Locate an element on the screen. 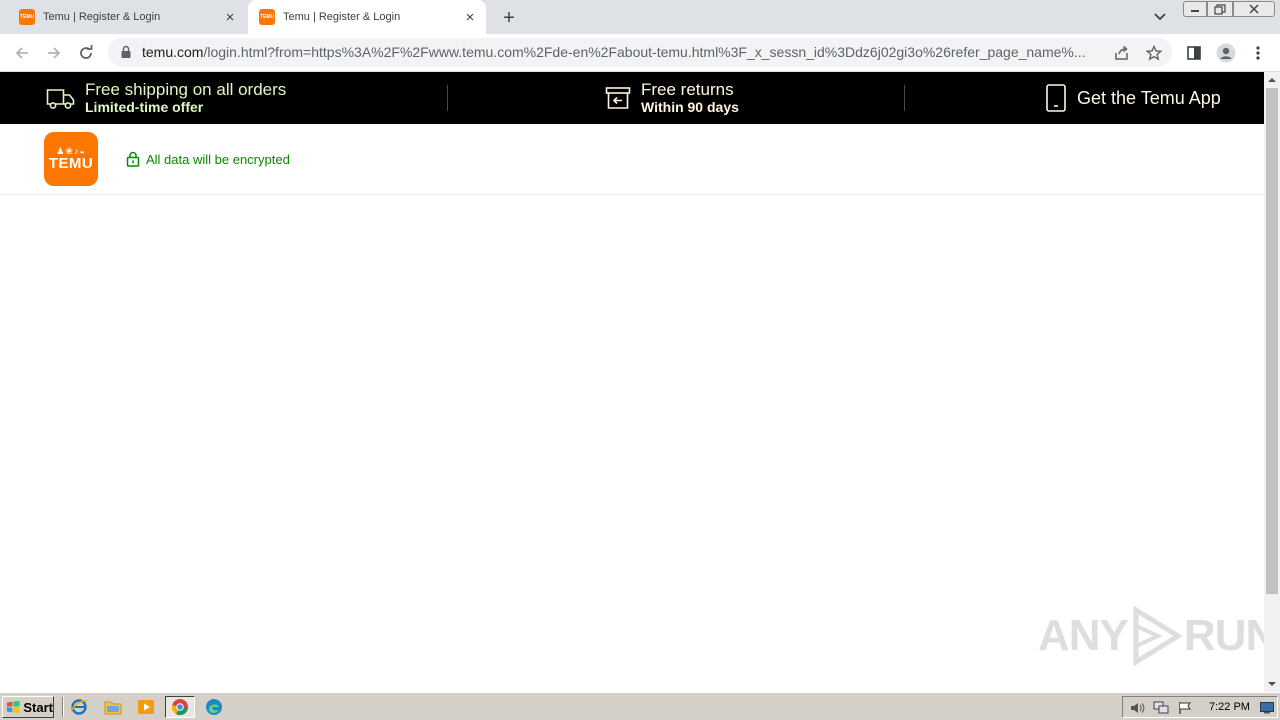  get-app-text: Get the Temu App is located at coordinates (1149, 97).